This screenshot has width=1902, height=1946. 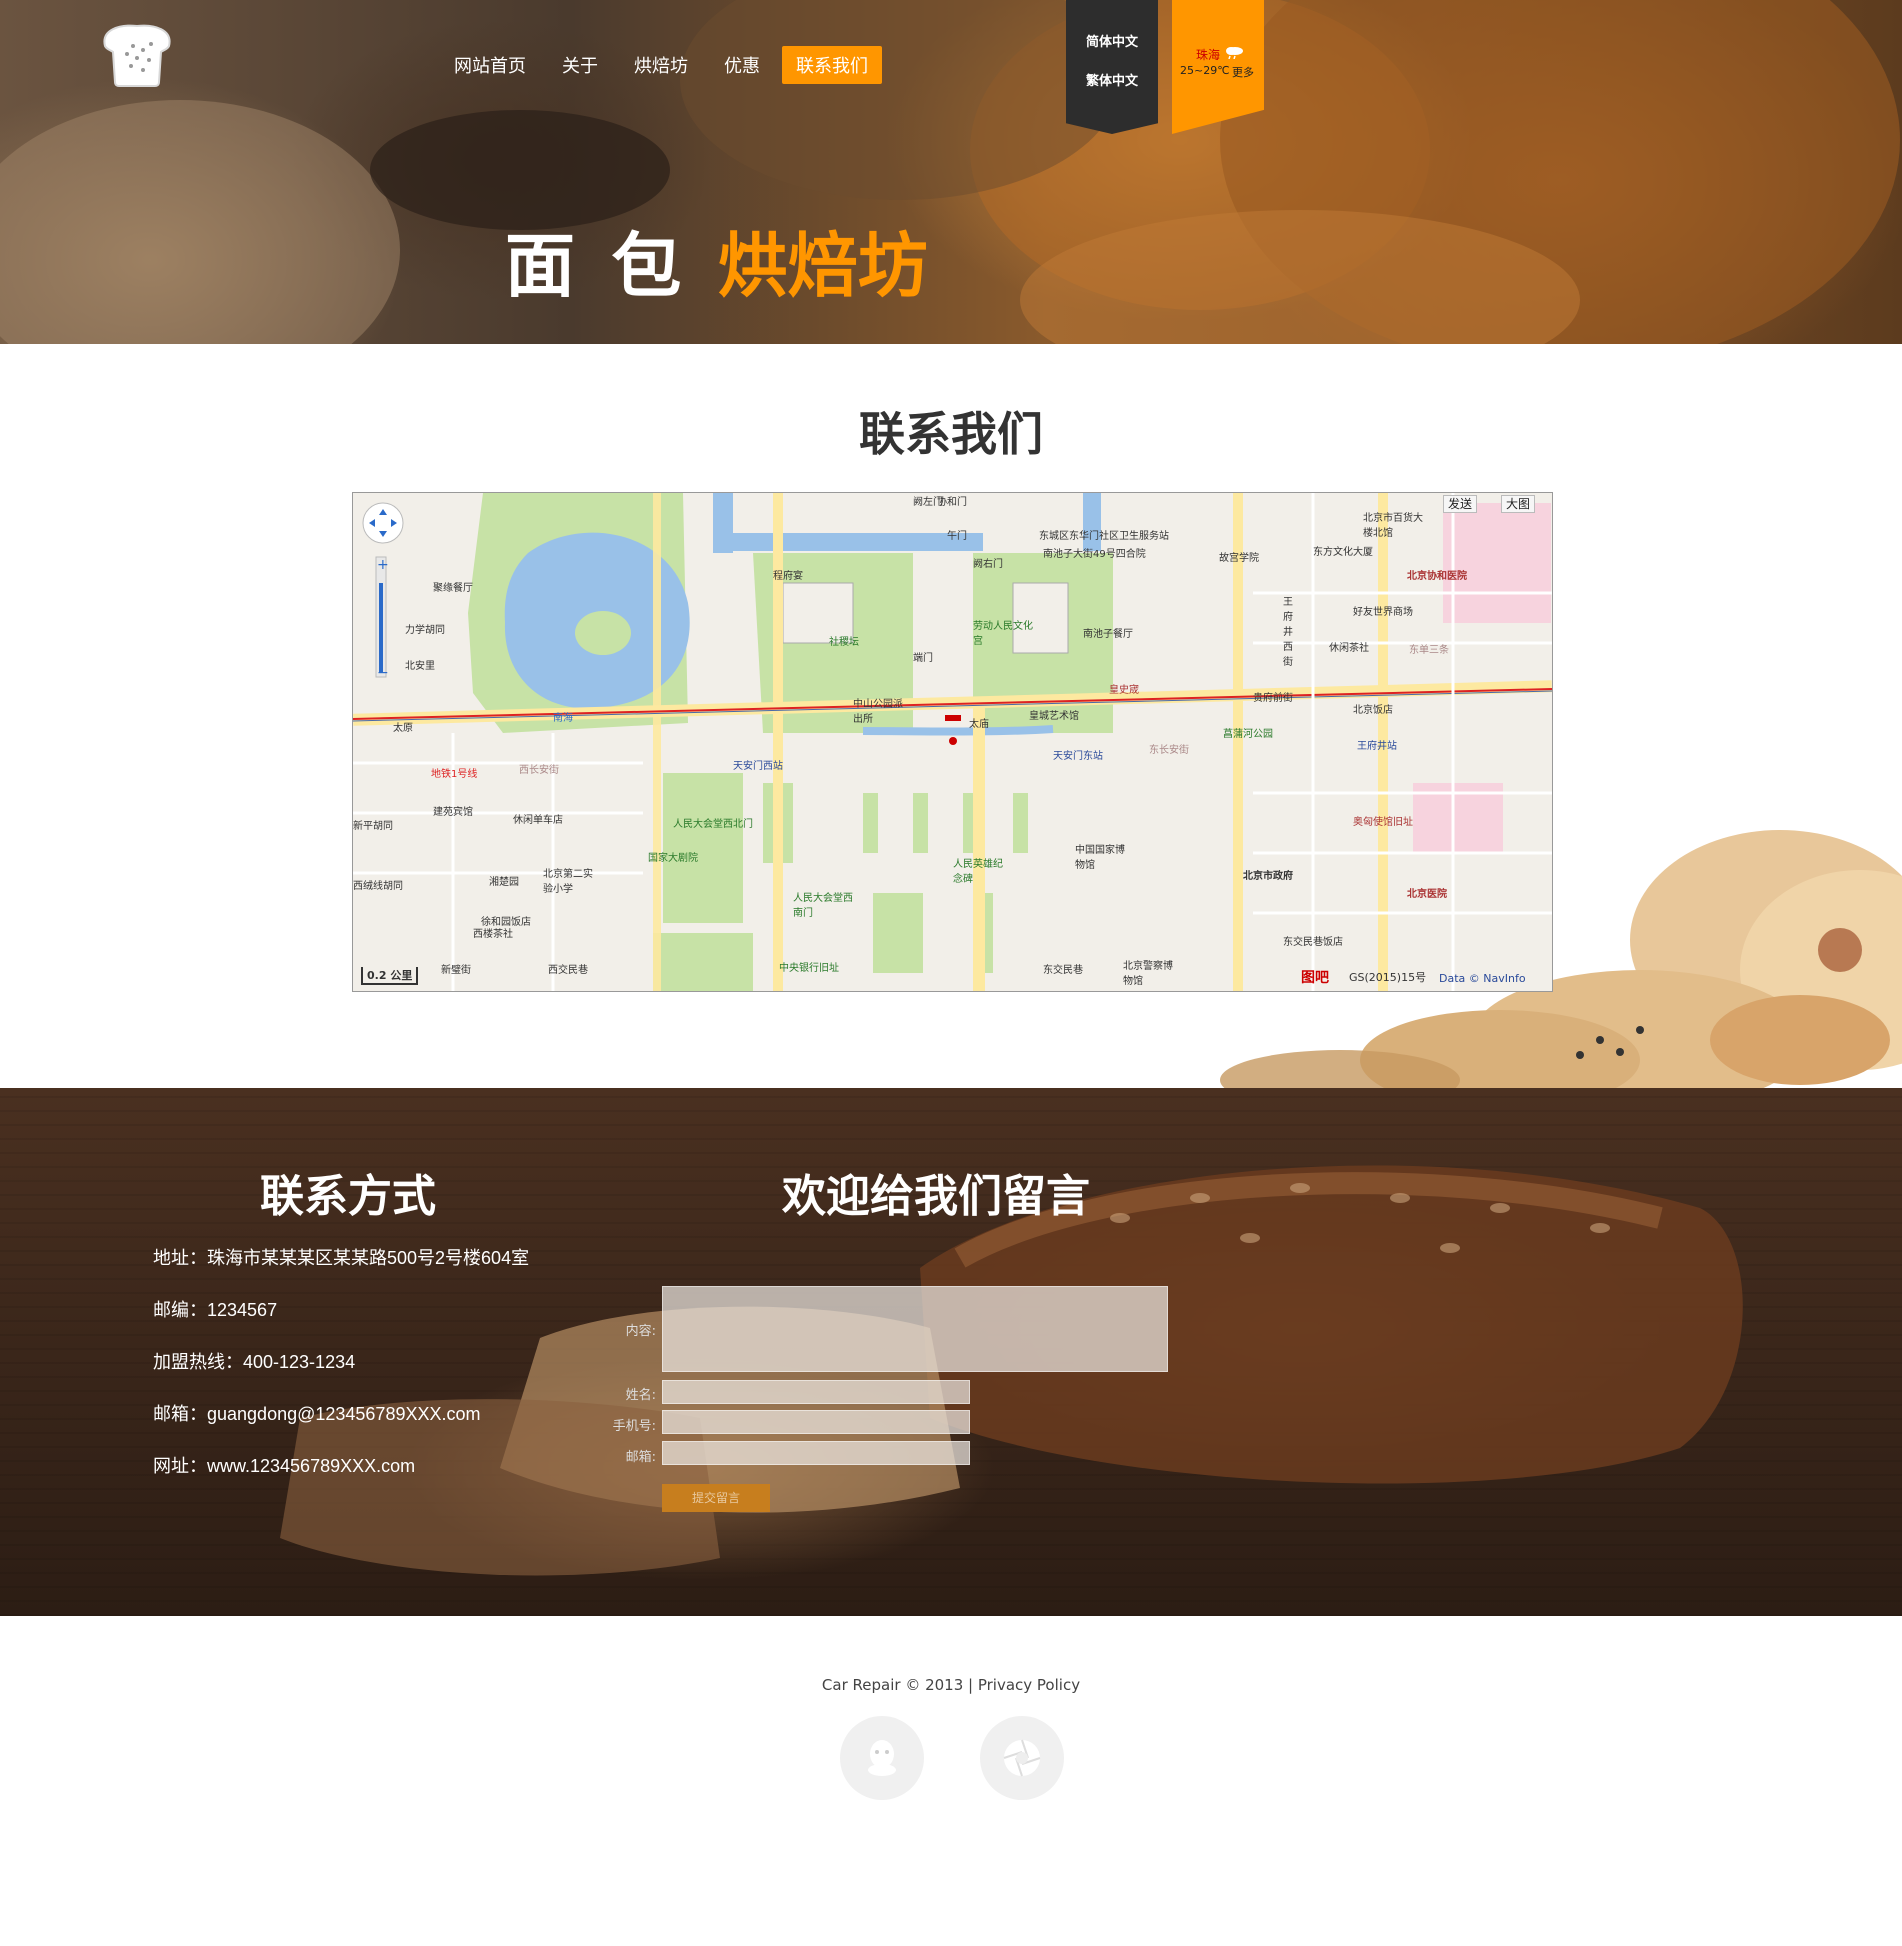 What do you see at coordinates (742, 65) in the screenshot?
I see `nav-offers: 优惠` at bounding box center [742, 65].